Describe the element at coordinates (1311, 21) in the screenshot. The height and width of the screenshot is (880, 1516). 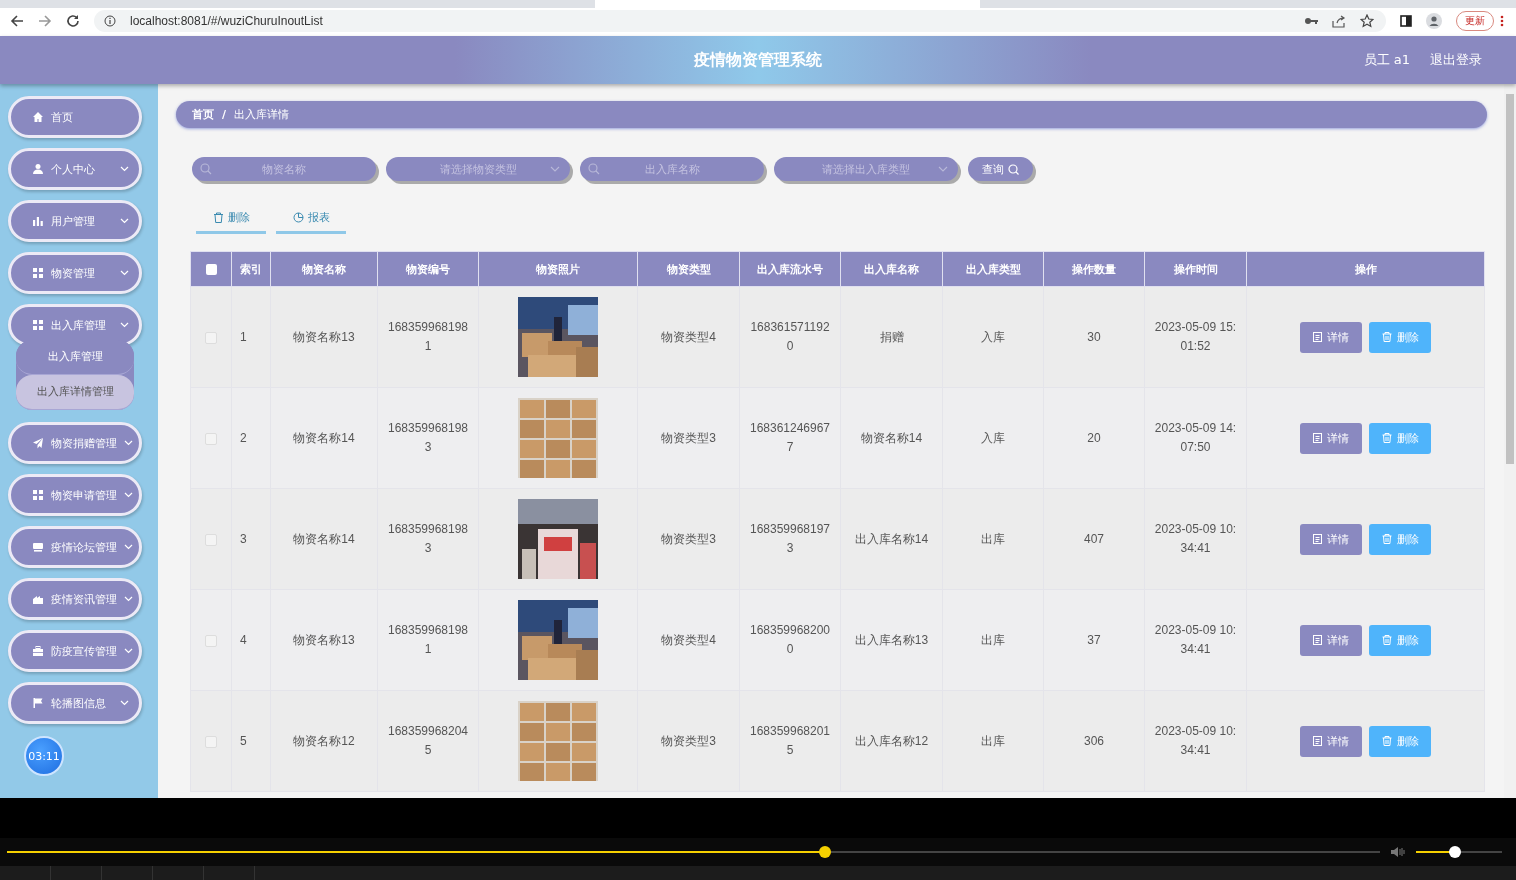
I see `key-icon` at that location.